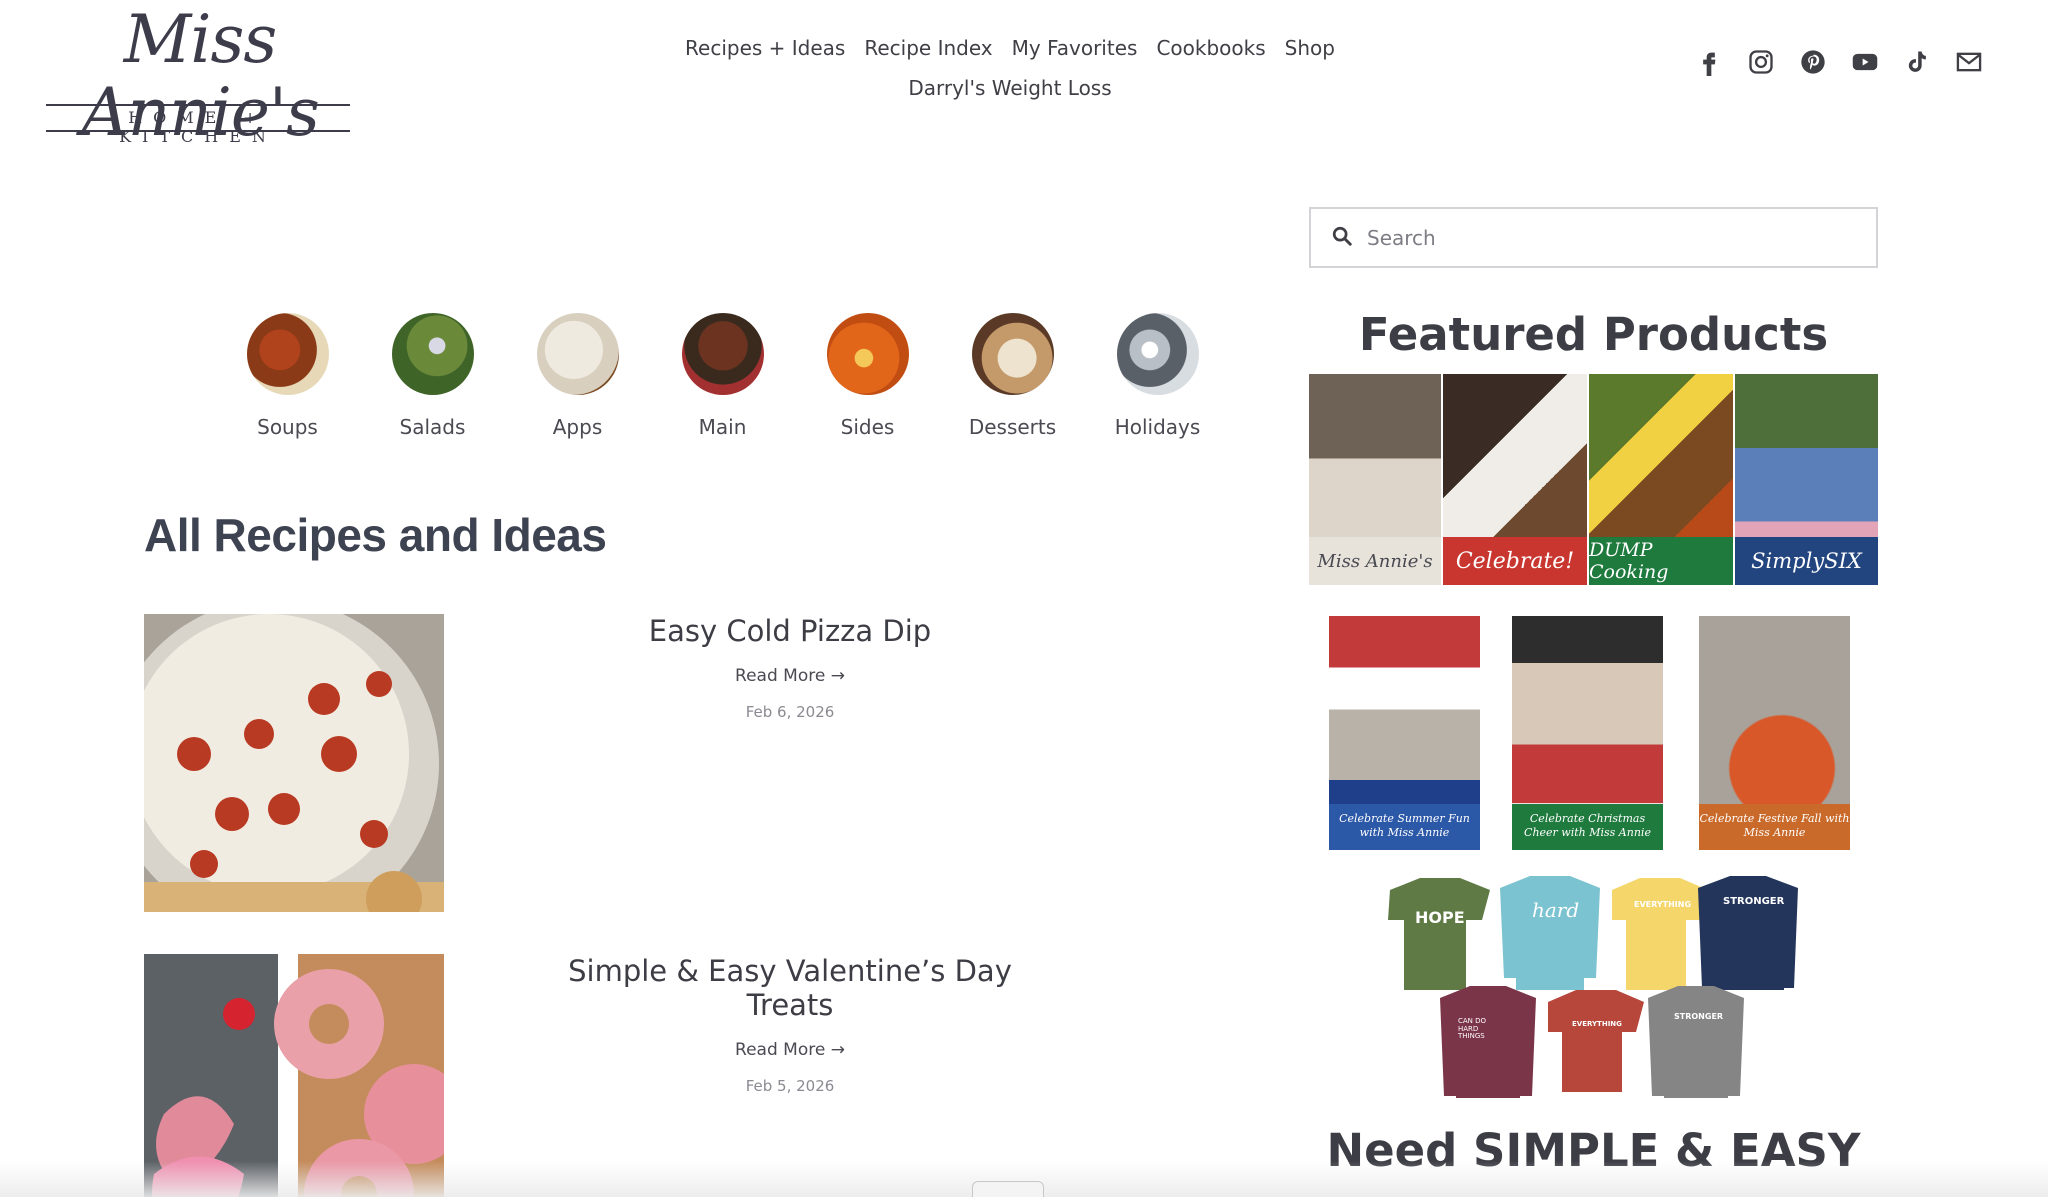 The height and width of the screenshot is (1197, 2048). I want to click on category-salads: Salads, so click(432, 374).